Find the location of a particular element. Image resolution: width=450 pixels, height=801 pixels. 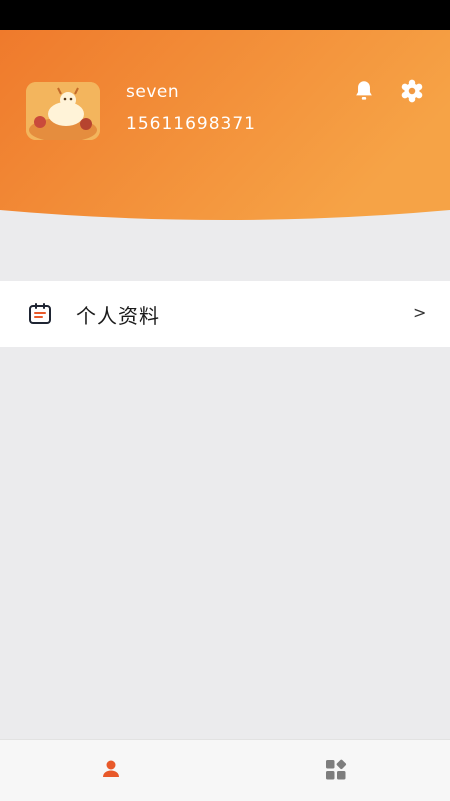

apps-grid-icon is located at coordinates (336, 769).